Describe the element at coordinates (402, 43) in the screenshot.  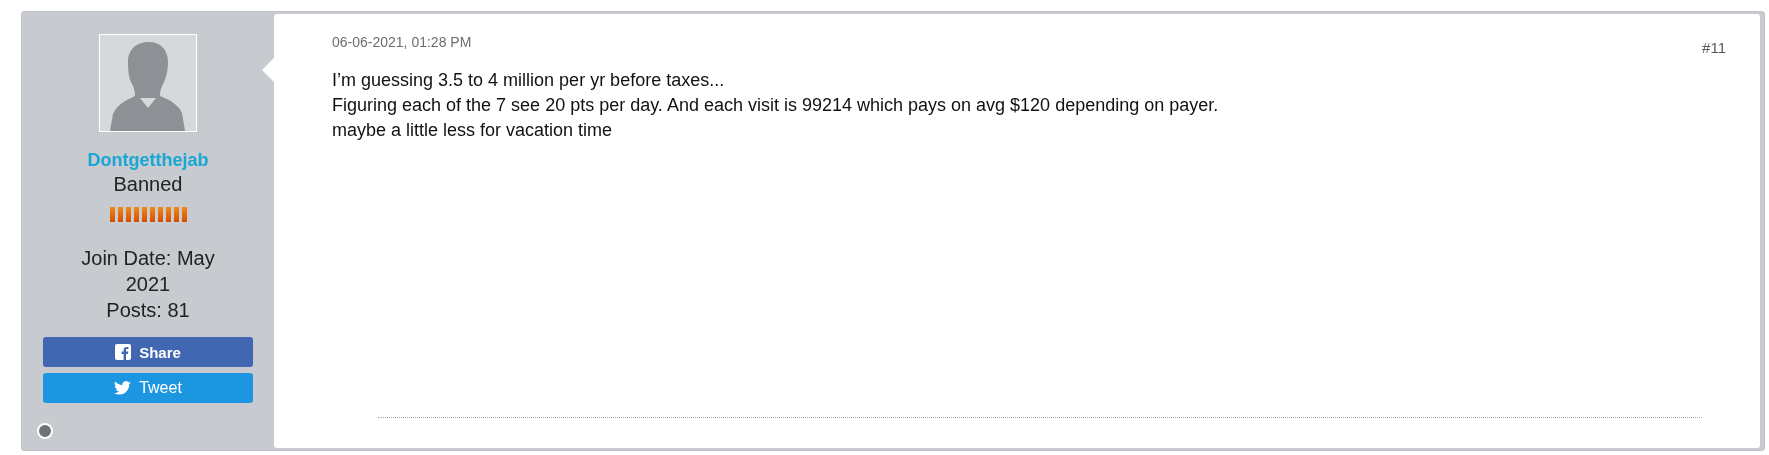
I see `post-date: 06-06-2021, 01:28 PM` at that location.